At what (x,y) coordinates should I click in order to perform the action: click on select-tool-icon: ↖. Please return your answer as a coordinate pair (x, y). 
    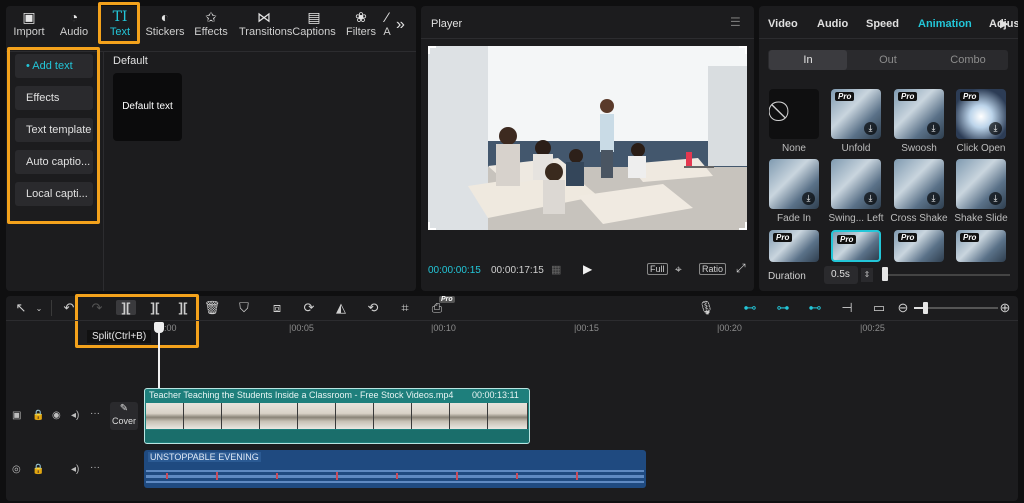
    Looking at the image, I should click on (21, 308).